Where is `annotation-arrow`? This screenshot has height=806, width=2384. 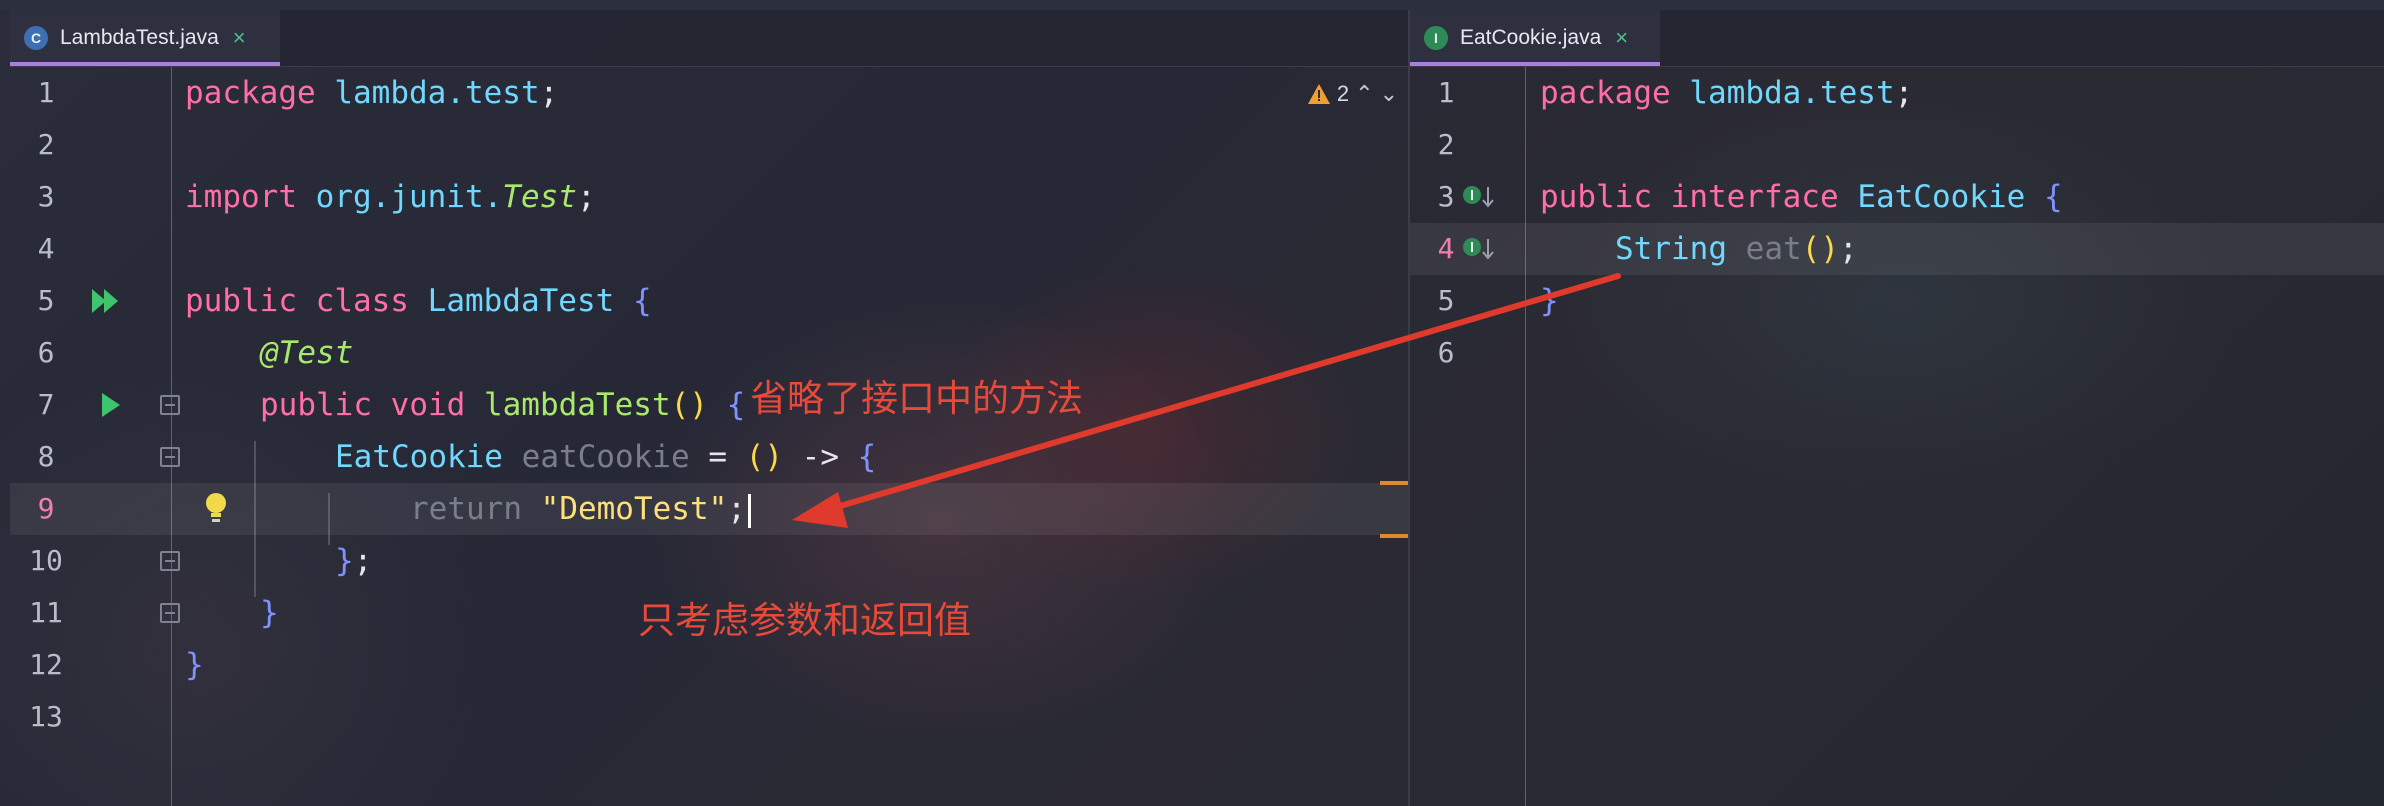 annotation-arrow is located at coordinates (1206, 400).